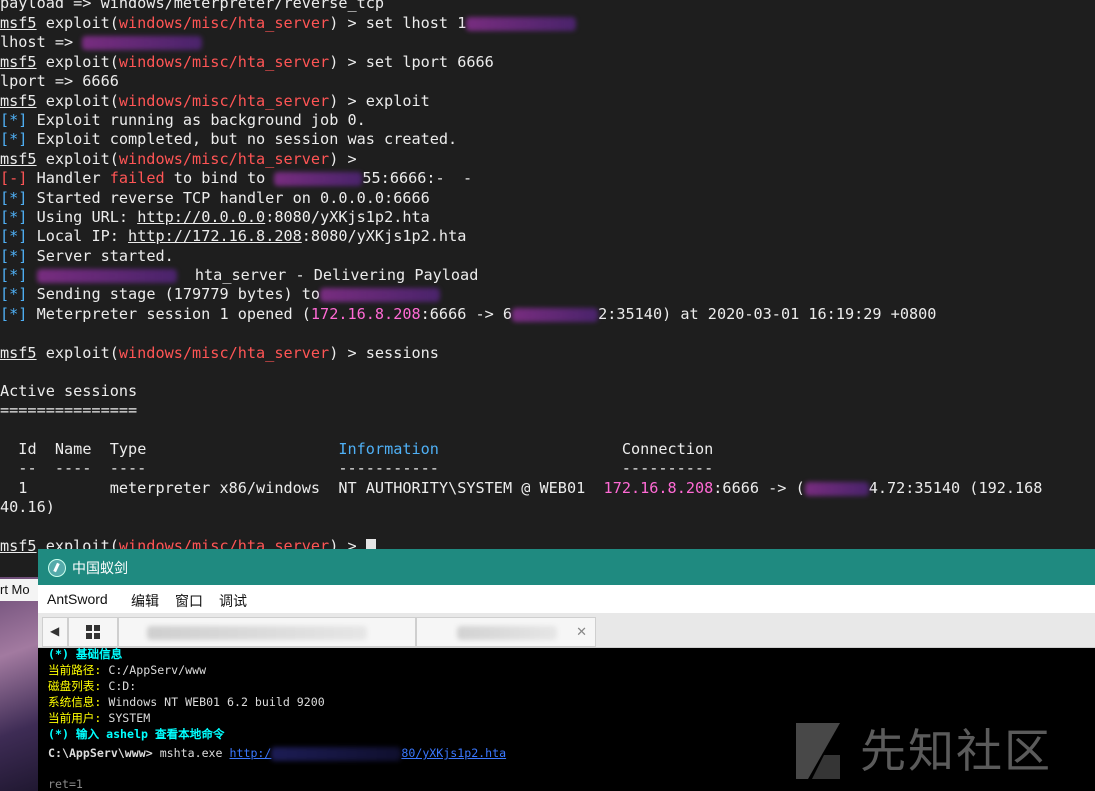  I want to click on url-link: http://0.0.0.0, so click(201, 217).